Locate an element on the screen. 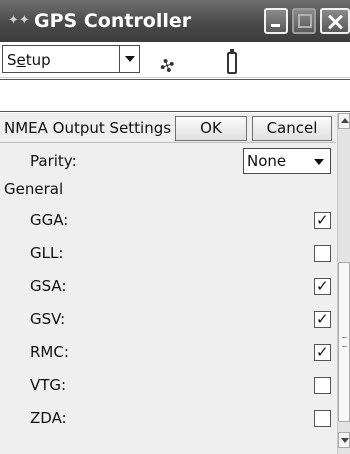  status-strip is located at coordinates (175, 95).